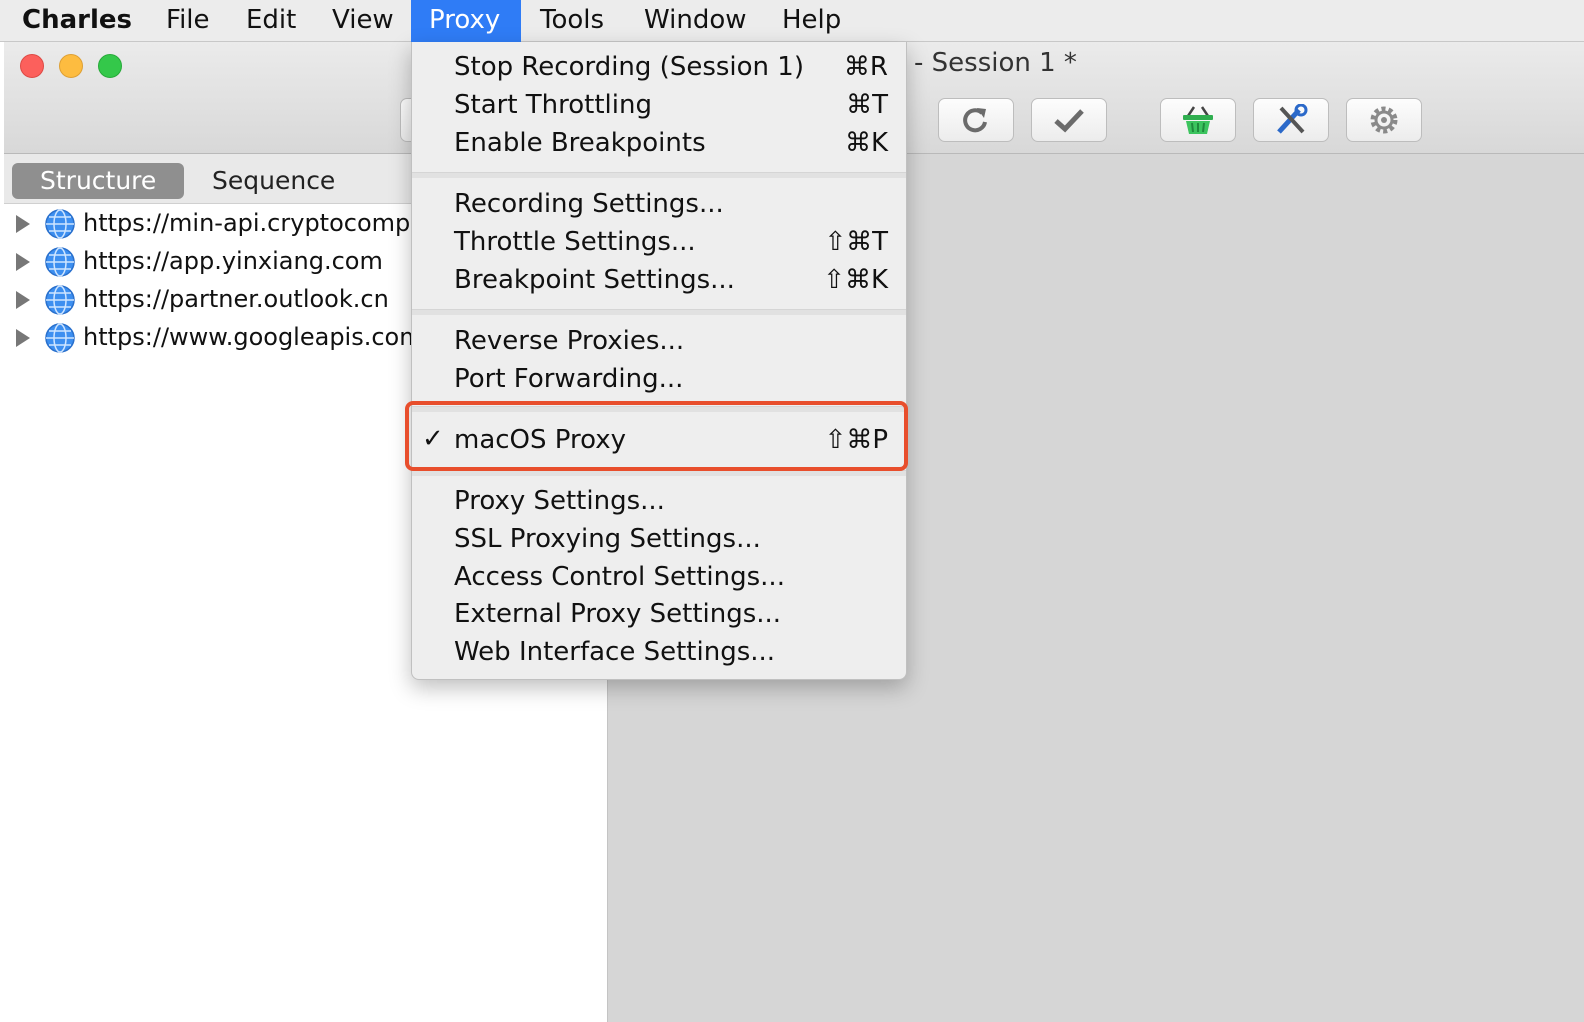 The width and height of the screenshot is (1584, 1022). I want to click on host-label: https://min-api.cryptocompar, so click(259, 223).